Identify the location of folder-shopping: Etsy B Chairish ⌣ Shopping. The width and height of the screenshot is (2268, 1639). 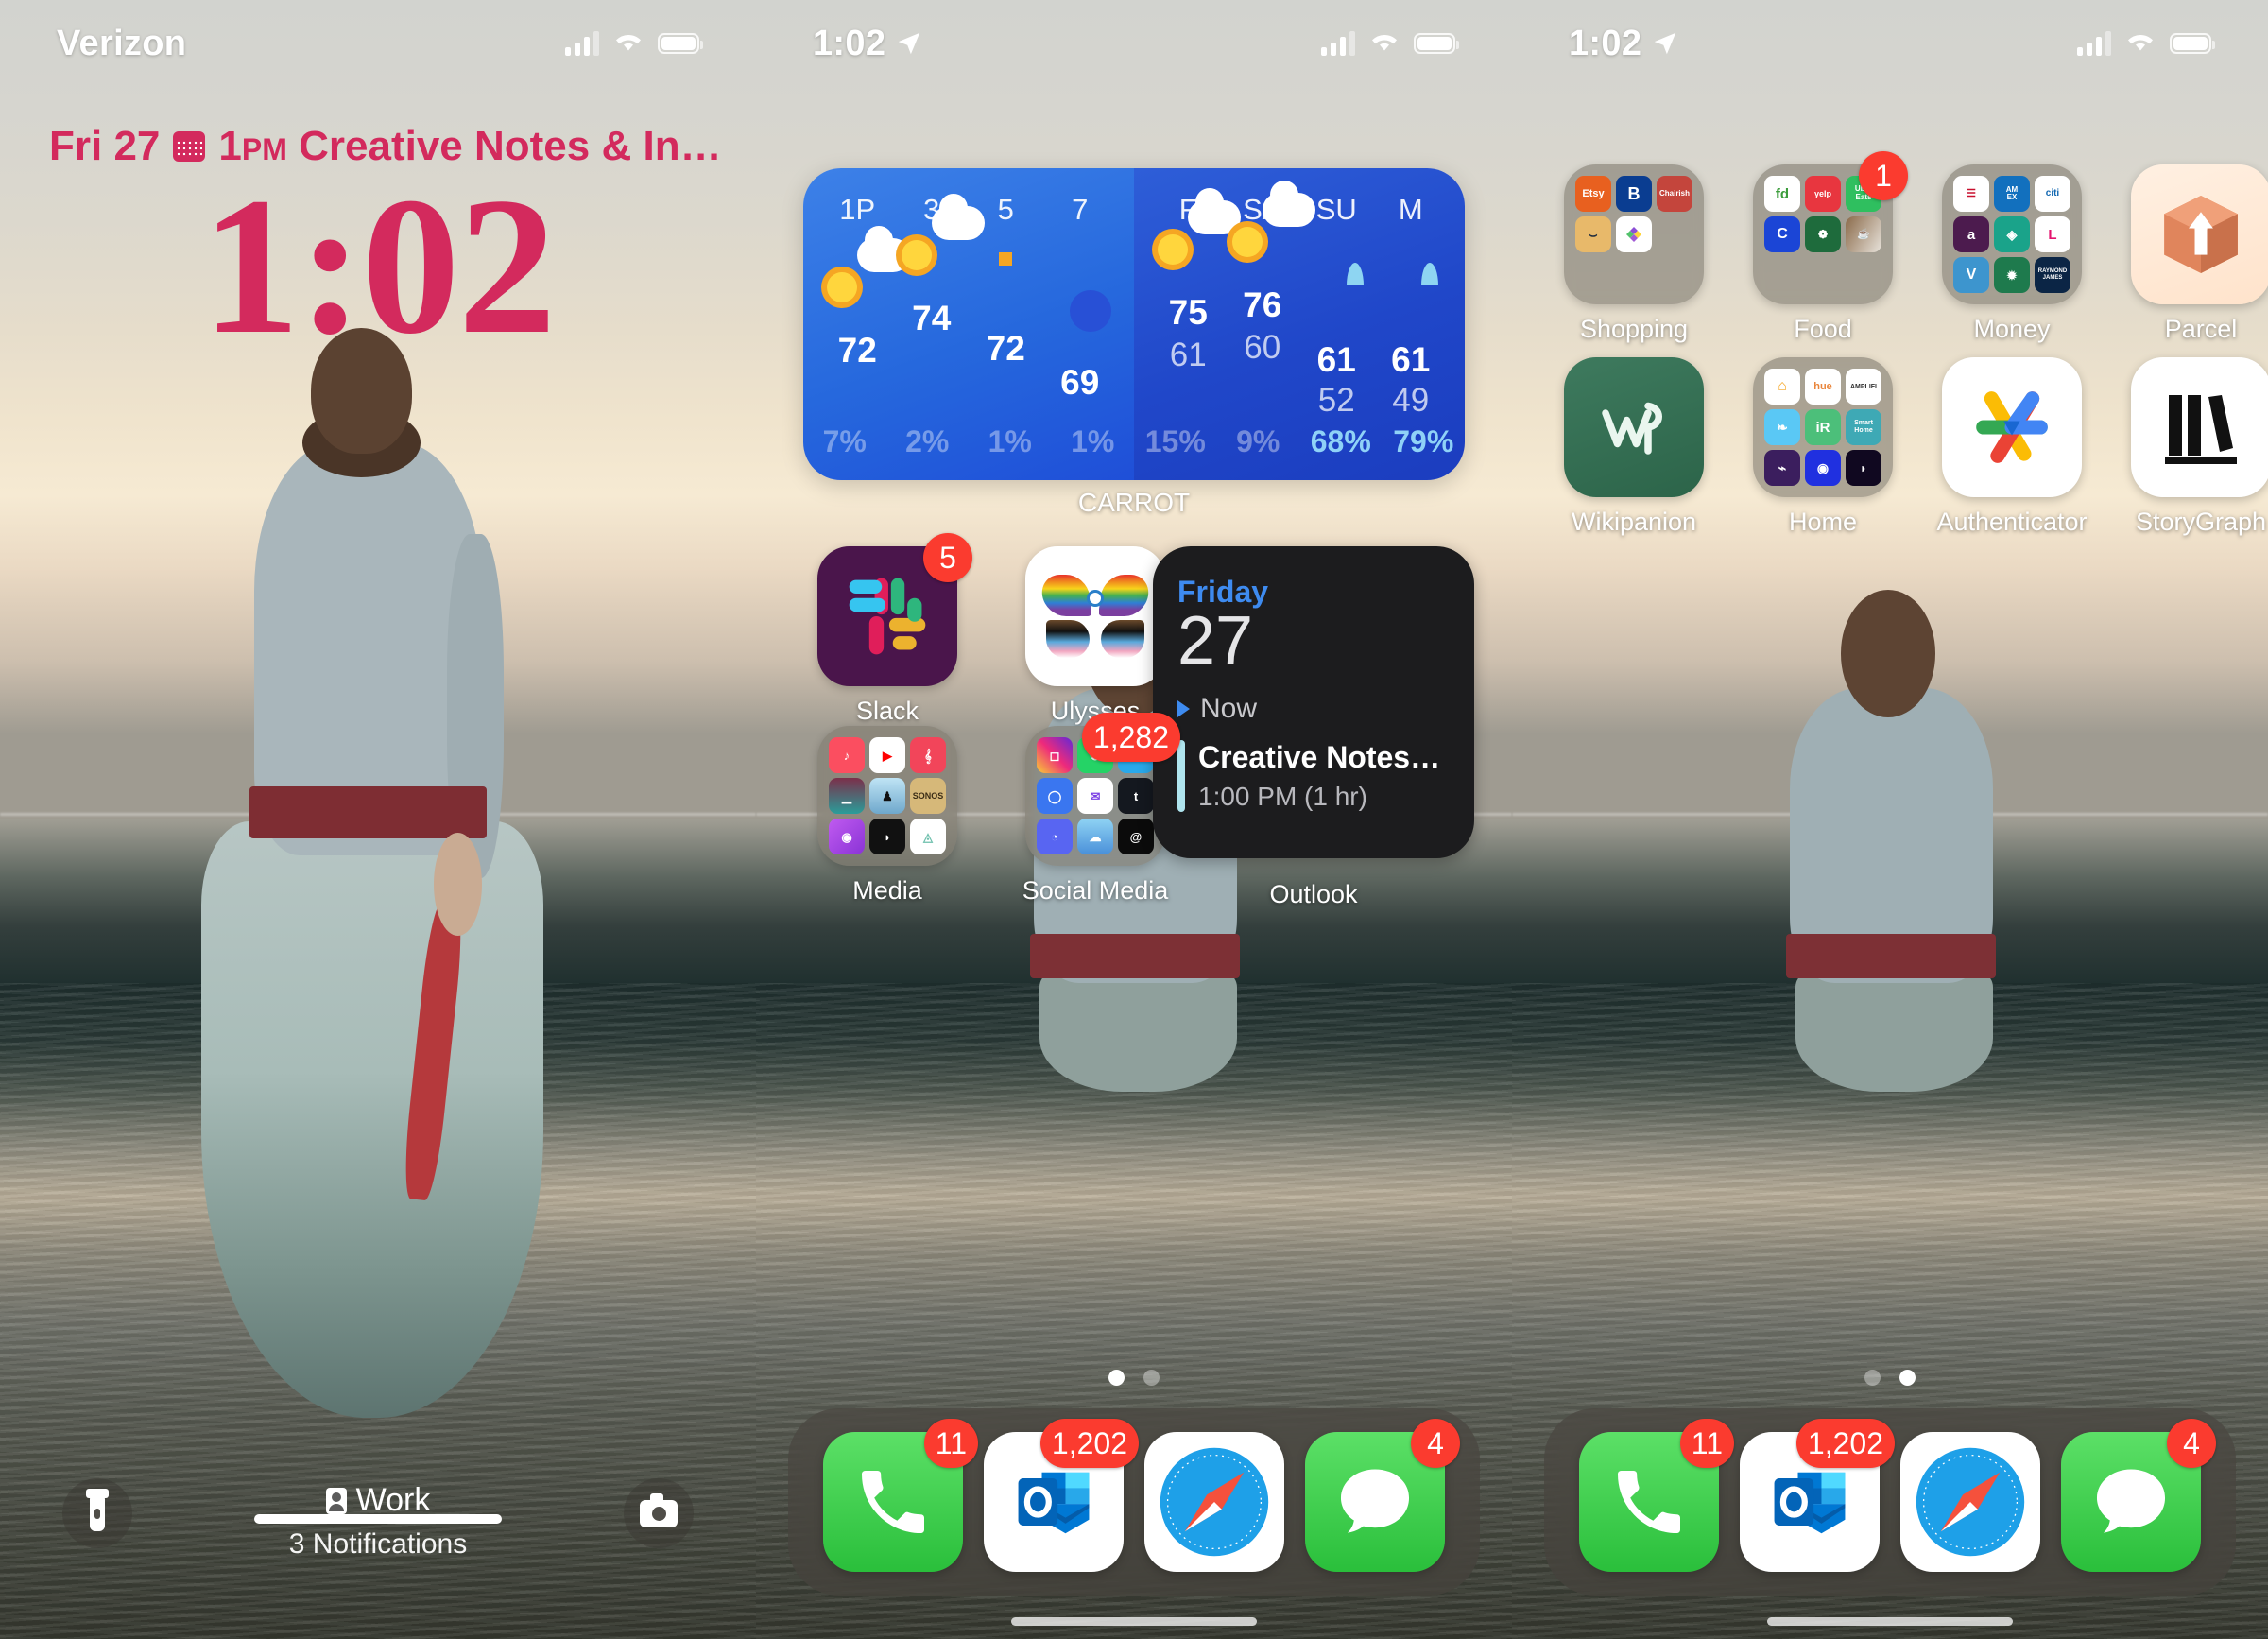
(1634, 254).